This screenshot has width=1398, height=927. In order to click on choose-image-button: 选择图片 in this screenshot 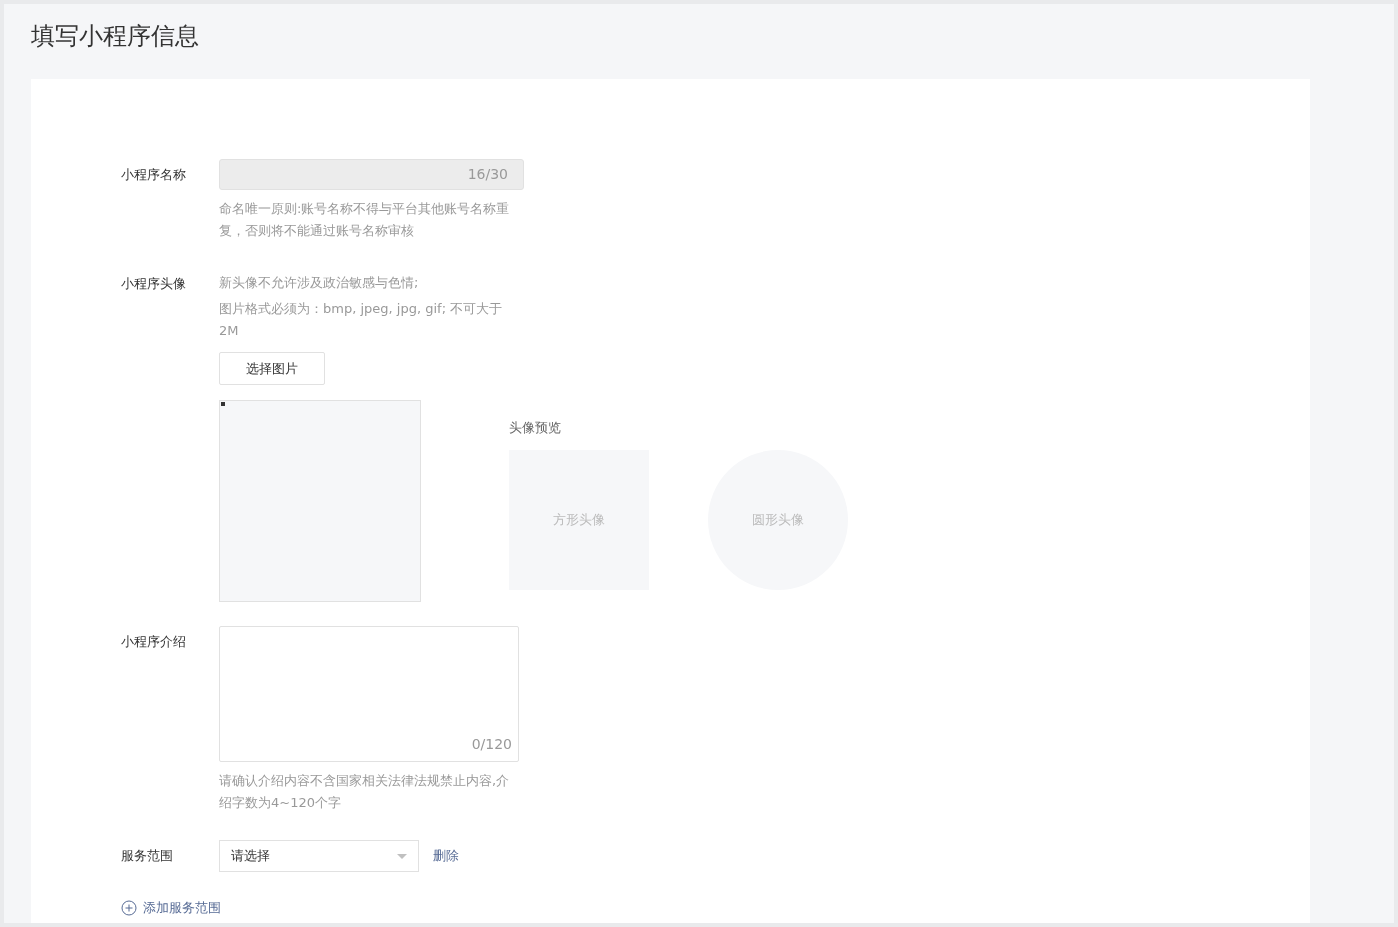, I will do `click(272, 368)`.